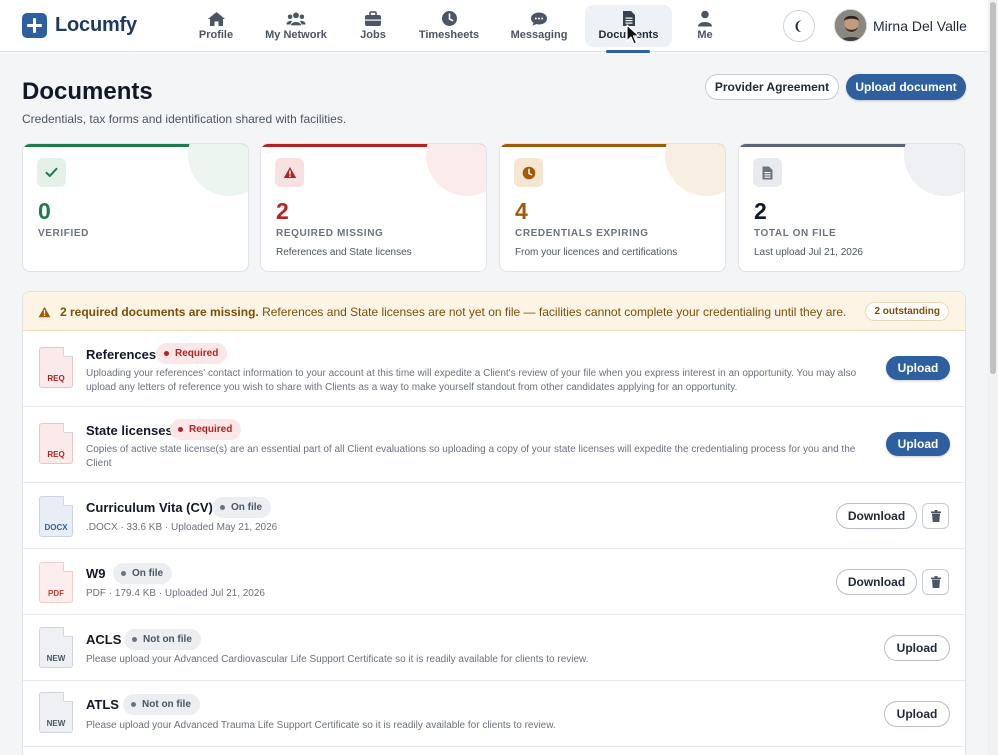 Image resolution: width=998 pixels, height=755 pixels. What do you see at coordinates (96, 25) in the screenshot?
I see `app-name: Locumfy` at bounding box center [96, 25].